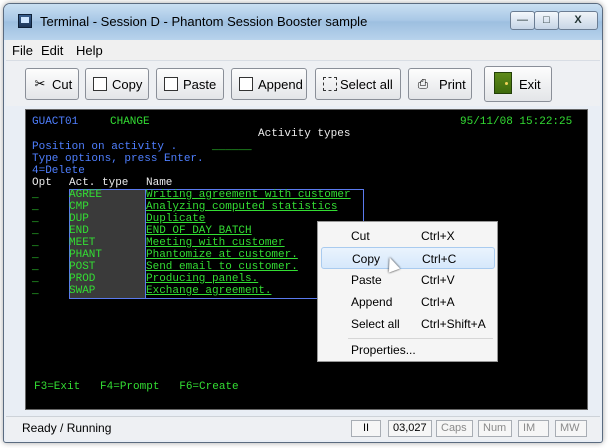 The width and height of the screenshot is (610, 448). I want to click on paste-button: Paste, so click(190, 84).